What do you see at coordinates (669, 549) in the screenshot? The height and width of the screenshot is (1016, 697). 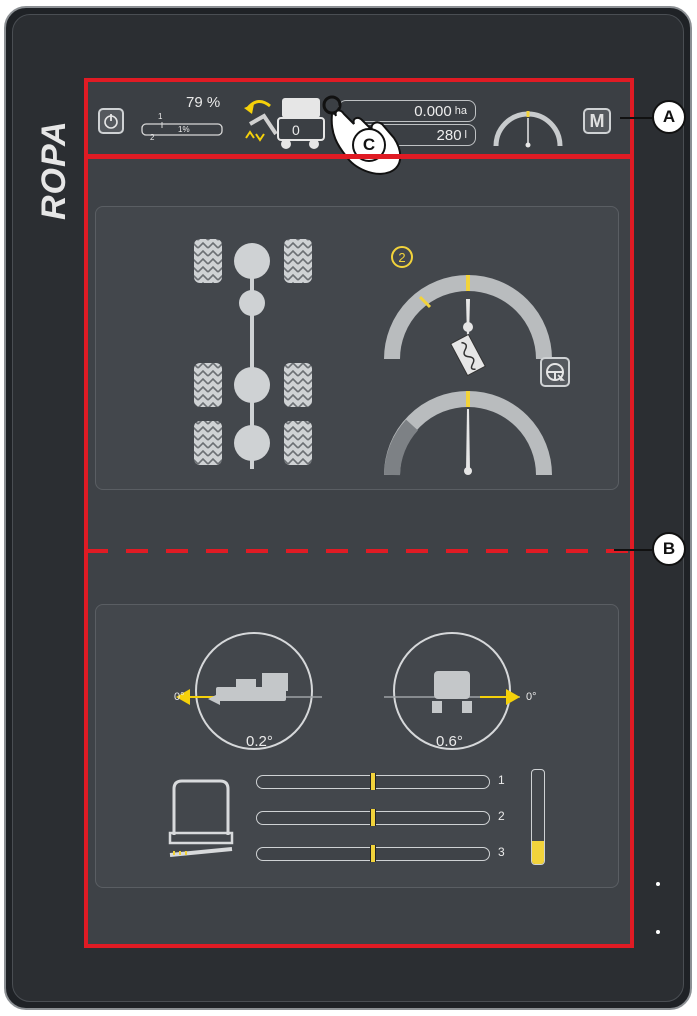 I see `callout-b: B` at bounding box center [669, 549].